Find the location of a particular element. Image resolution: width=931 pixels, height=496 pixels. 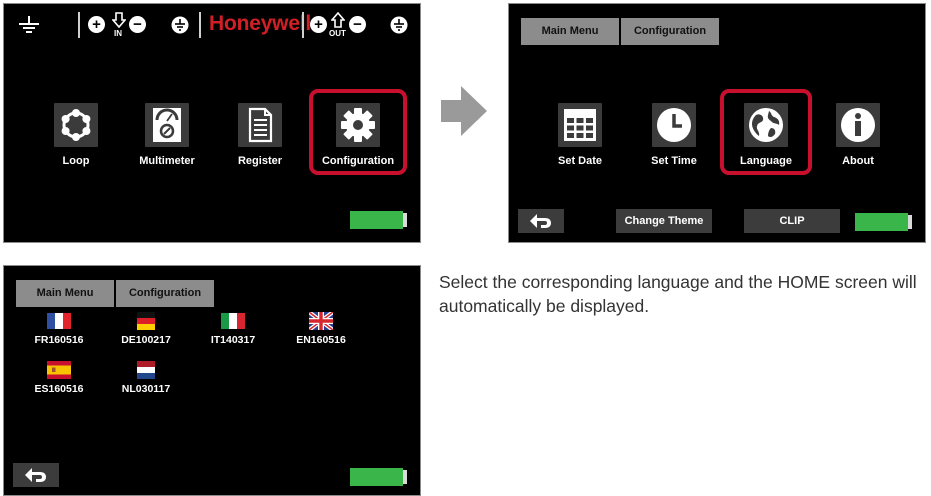

register-icon is located at coordinates (260, 125).